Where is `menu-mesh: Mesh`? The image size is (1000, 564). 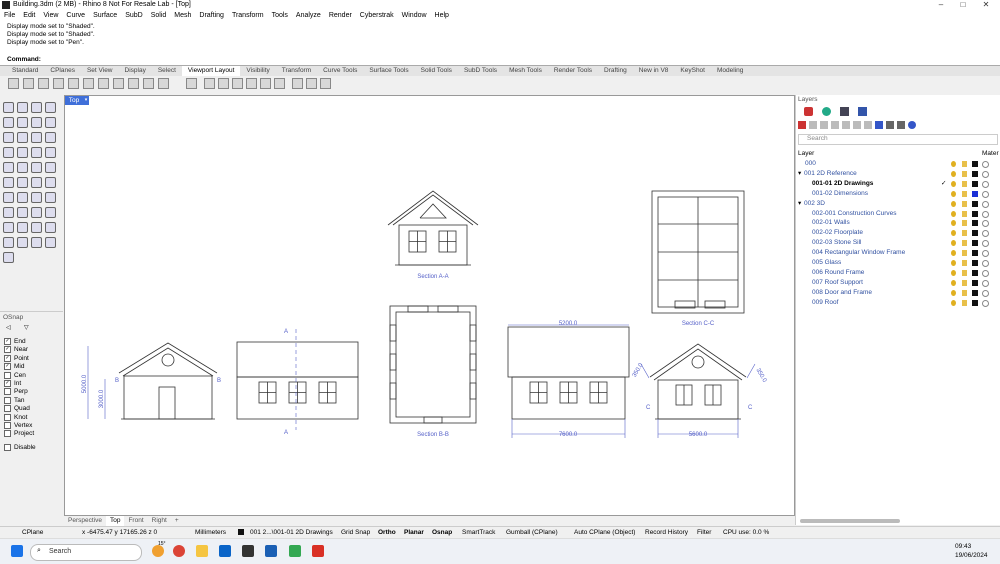 menu-mesh: Mesh is located at coordinates (182, 16).